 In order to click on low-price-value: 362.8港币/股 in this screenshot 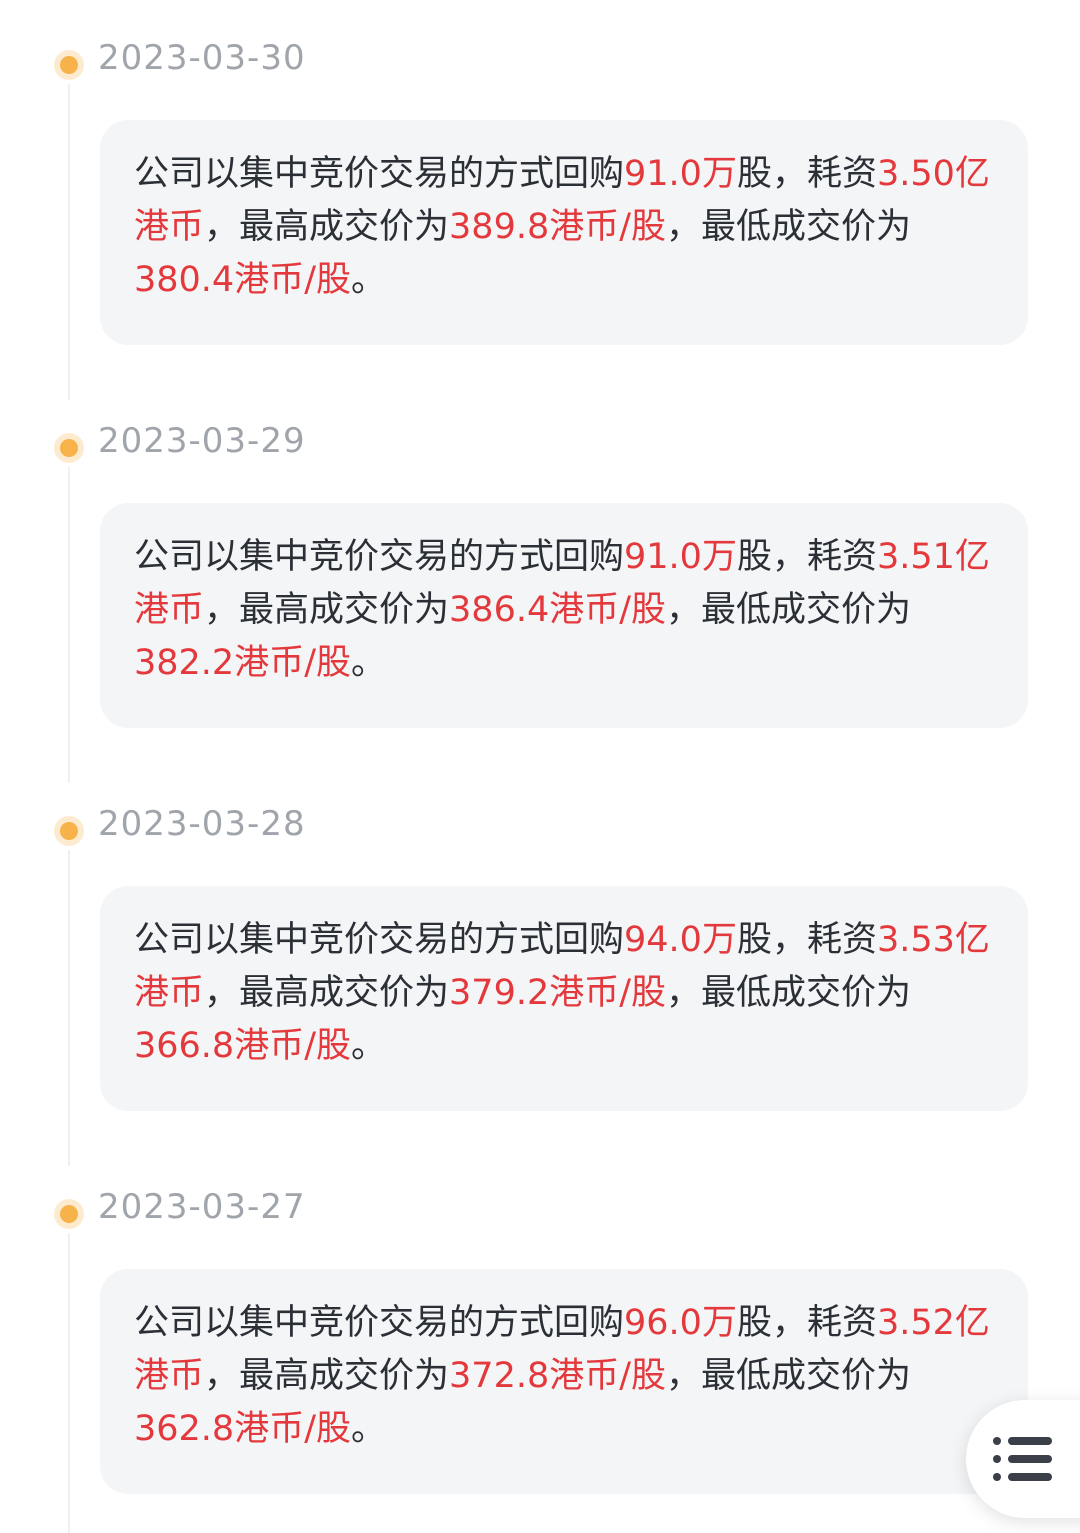, I will do `click(242, 1429)`.